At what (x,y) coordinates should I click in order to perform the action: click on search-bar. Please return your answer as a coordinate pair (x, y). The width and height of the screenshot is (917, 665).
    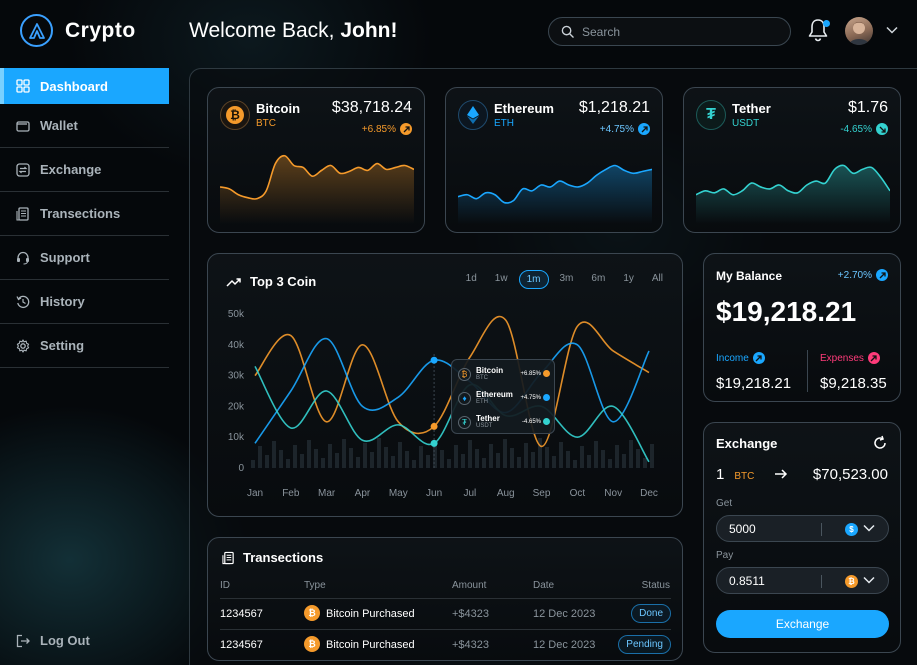
    Looking at the image, I should click on (669, 31).